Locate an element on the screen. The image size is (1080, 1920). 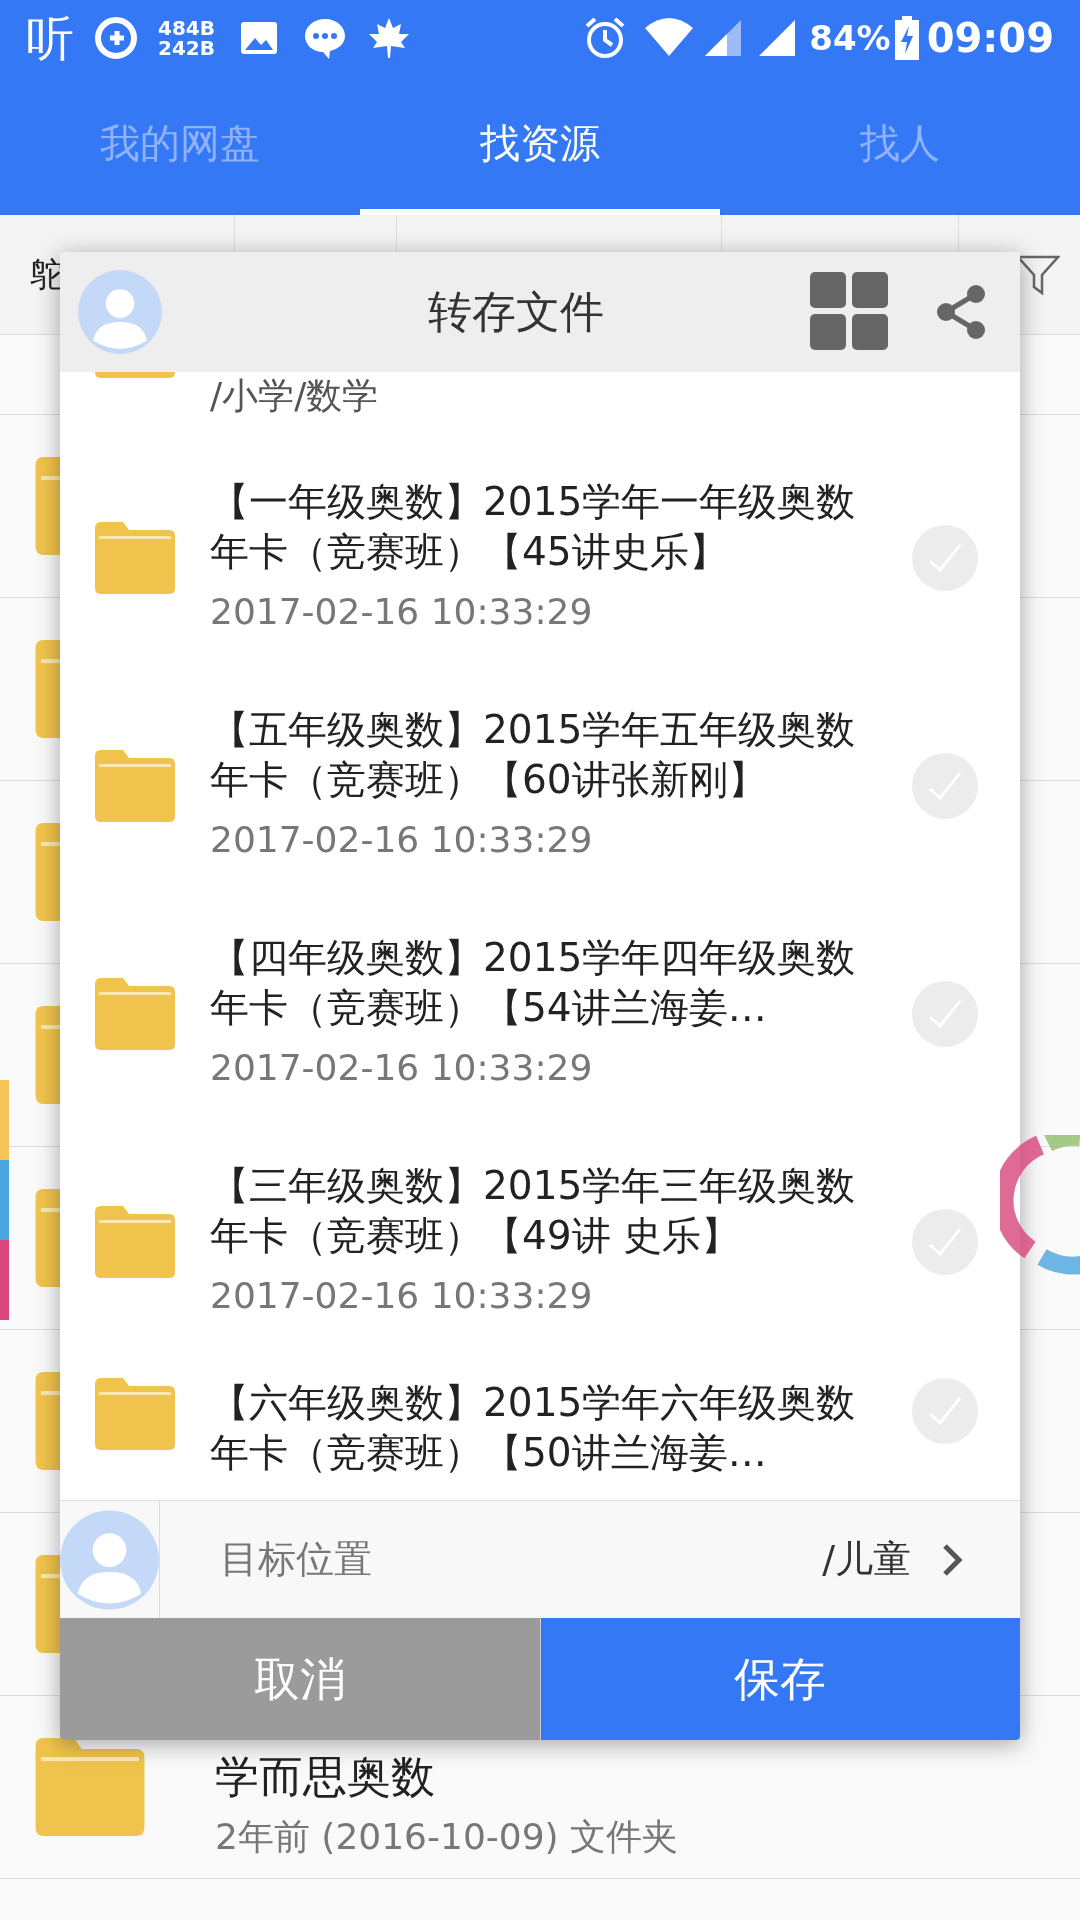
upload-speed: 484B is located at coordinates (186, 28).